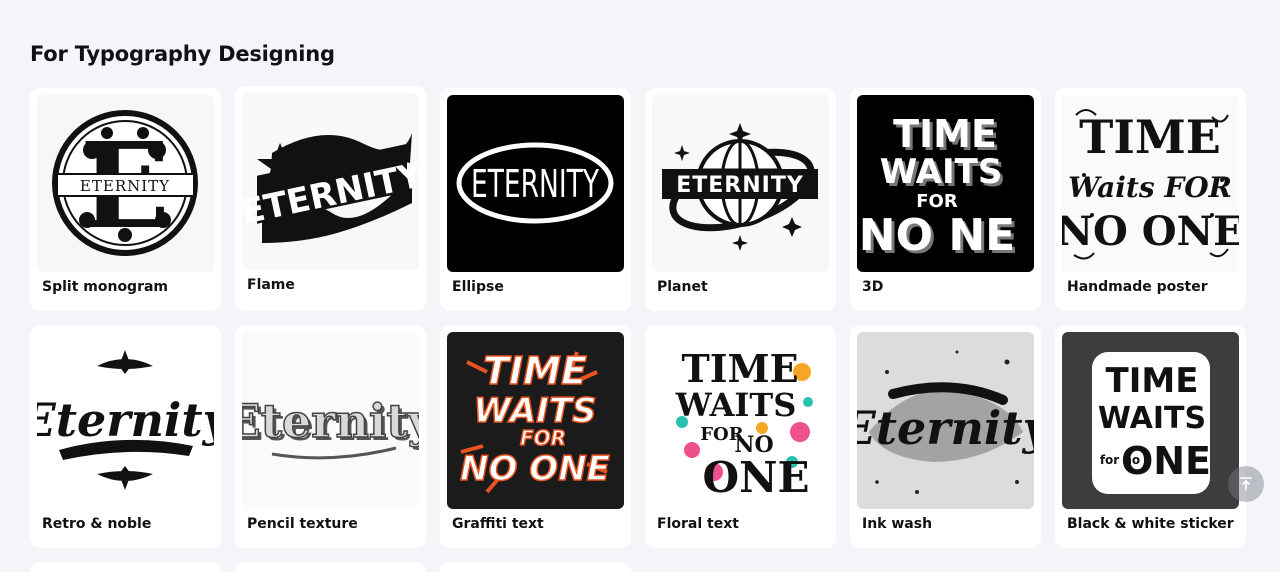  I want to click on style-label: Pencil texture, so click(302, 524).